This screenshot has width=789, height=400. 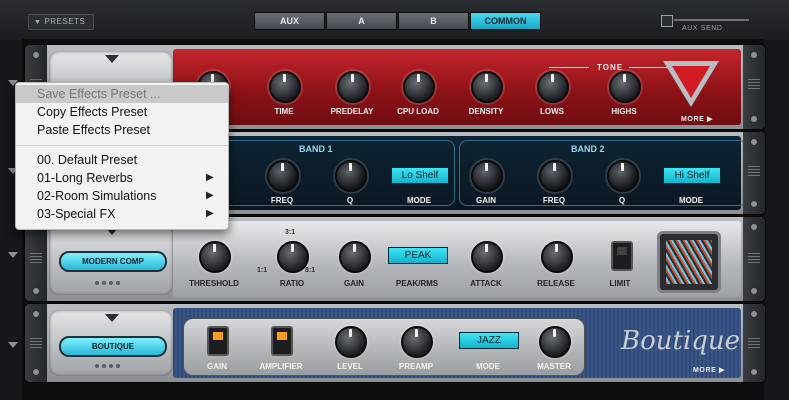 What do you see at coordinates (87, 160) in the screenshot?
I see `menu-item-label: 00. Default Preset` at bounding box center [87, 160].